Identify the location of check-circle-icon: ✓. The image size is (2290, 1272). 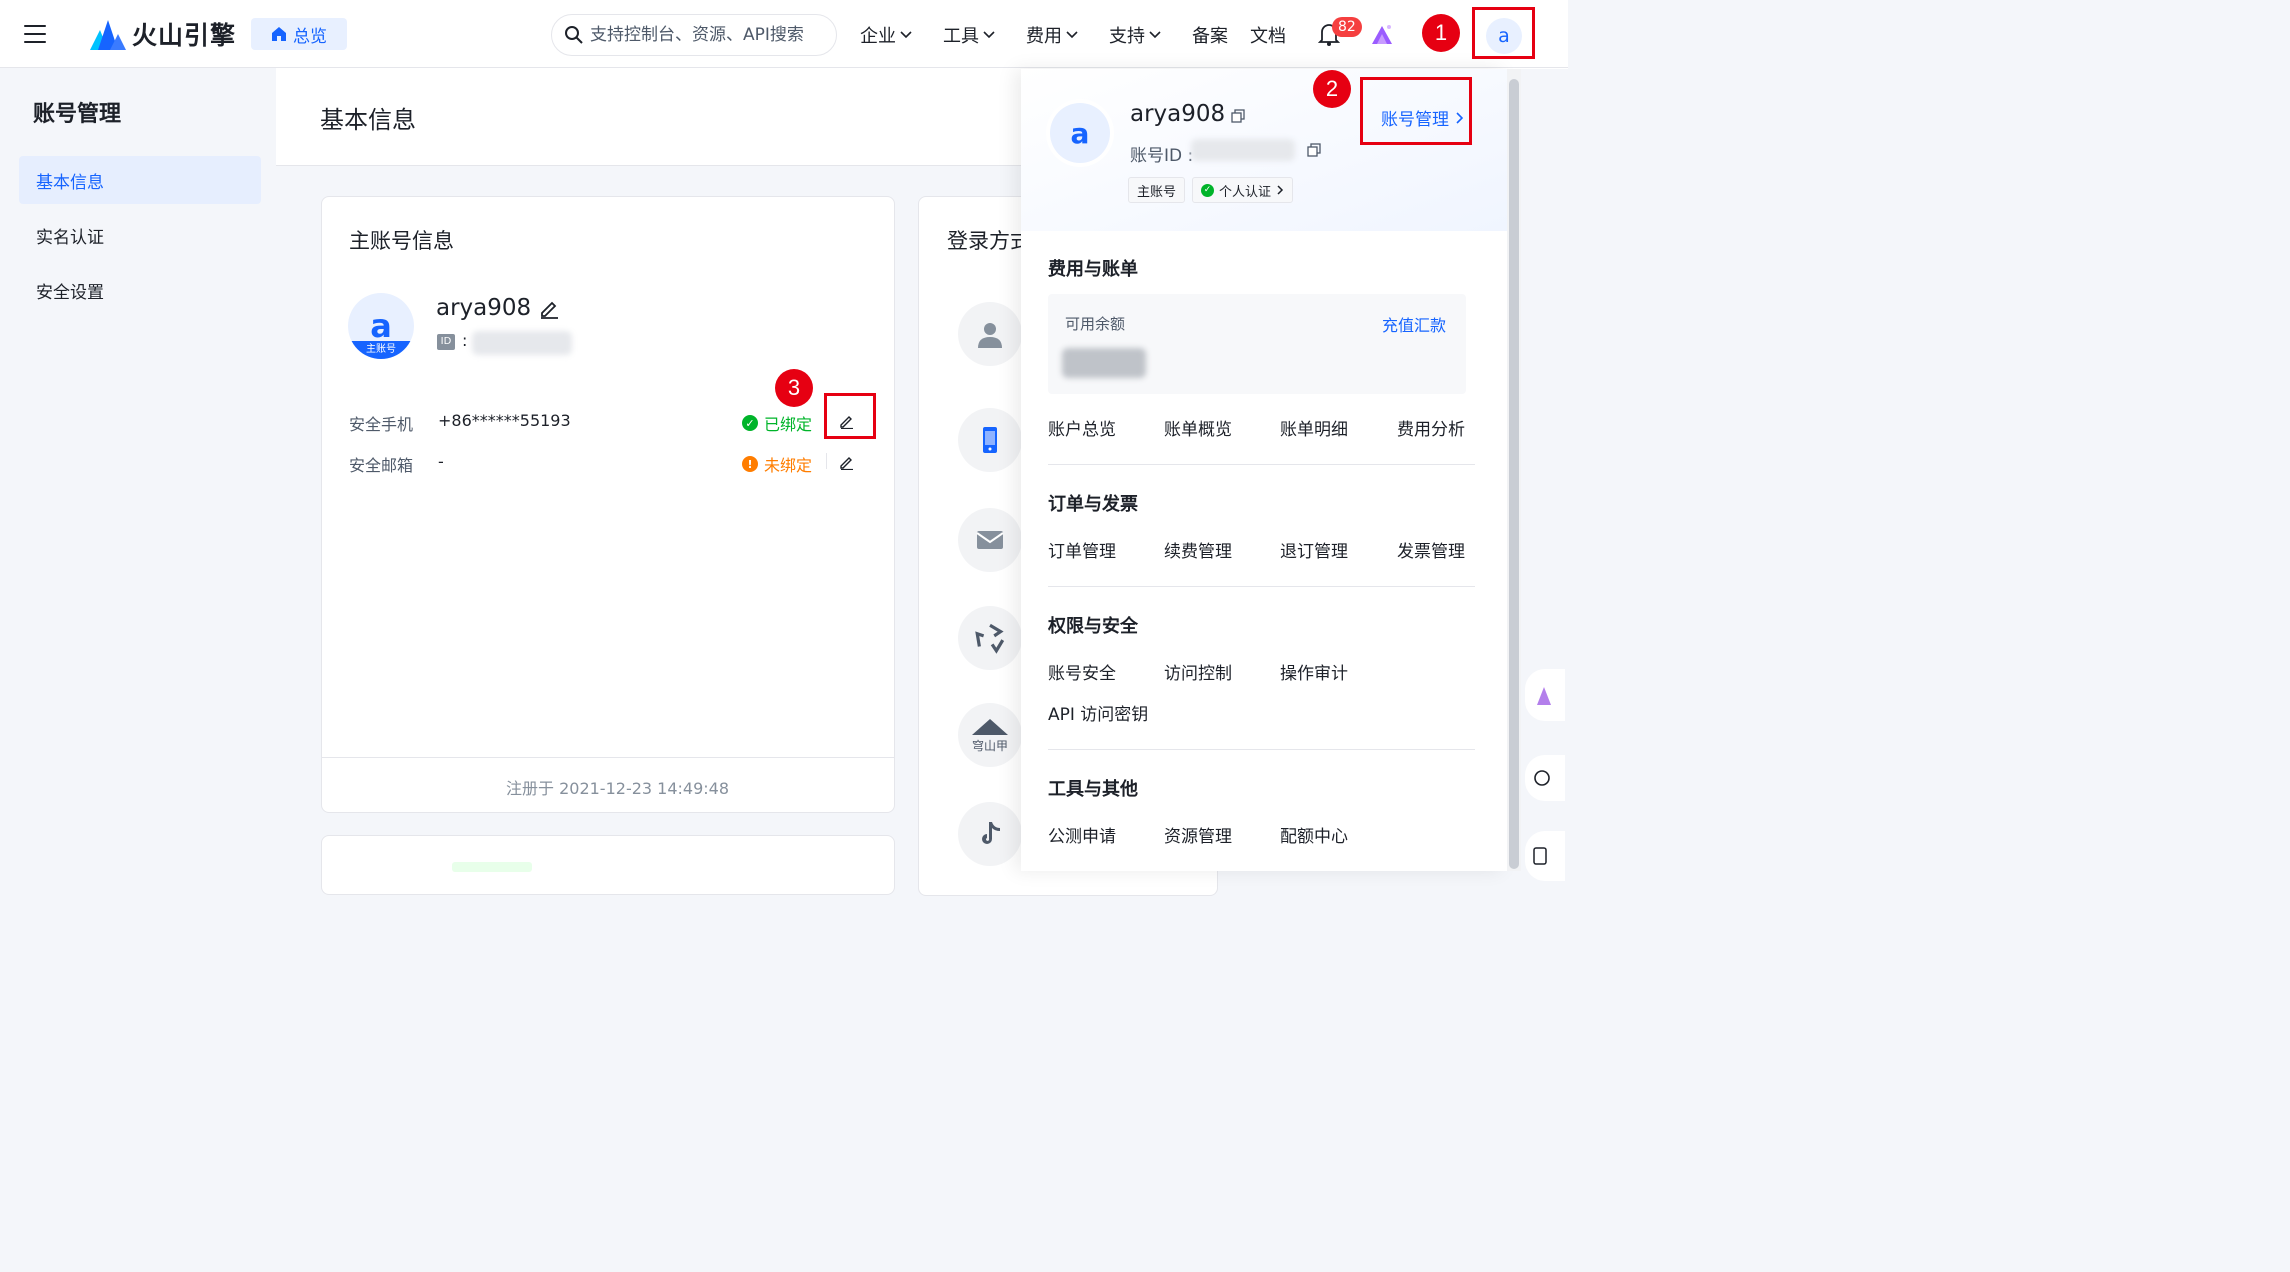
(1207, 190).